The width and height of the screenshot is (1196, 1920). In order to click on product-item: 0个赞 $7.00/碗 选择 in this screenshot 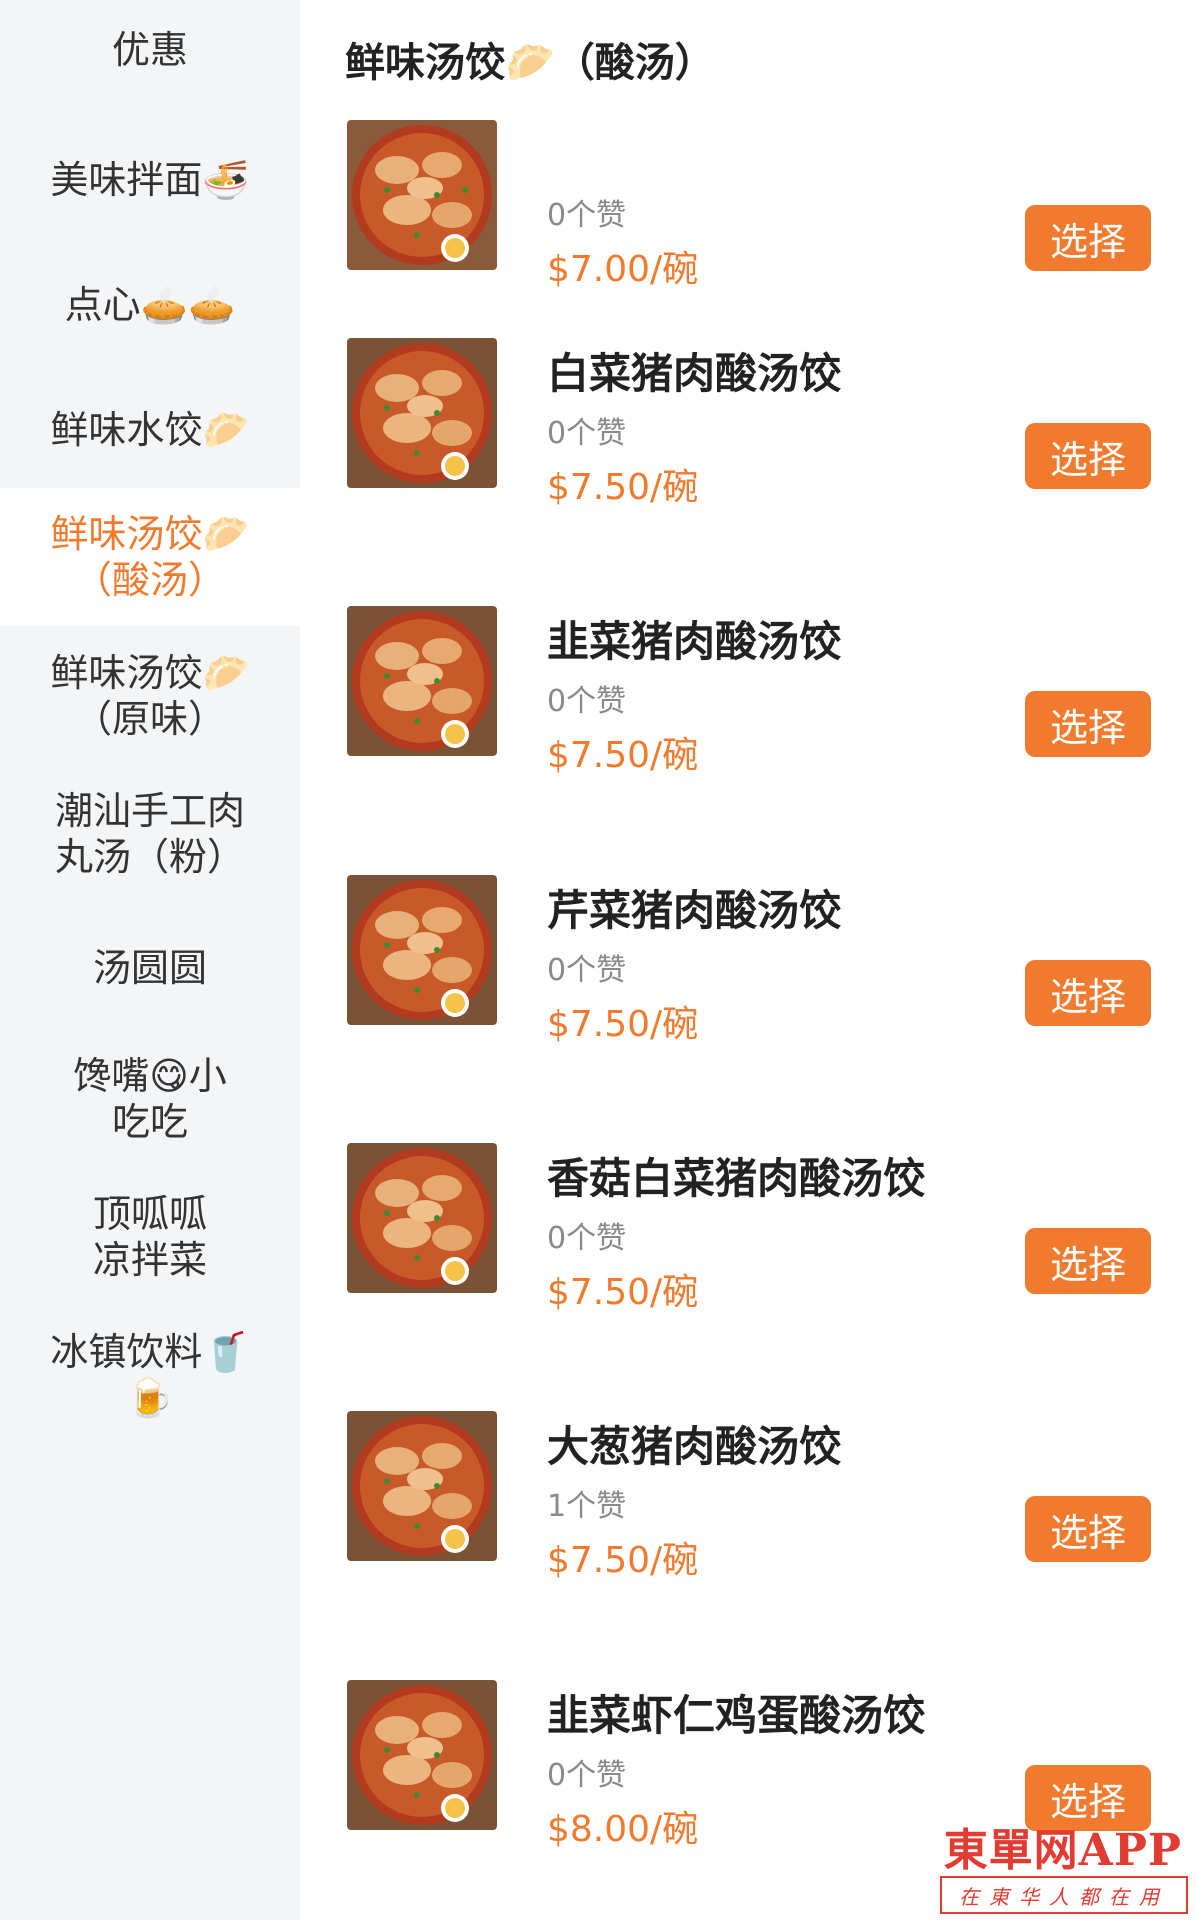, I will do `click(748, 235)`.